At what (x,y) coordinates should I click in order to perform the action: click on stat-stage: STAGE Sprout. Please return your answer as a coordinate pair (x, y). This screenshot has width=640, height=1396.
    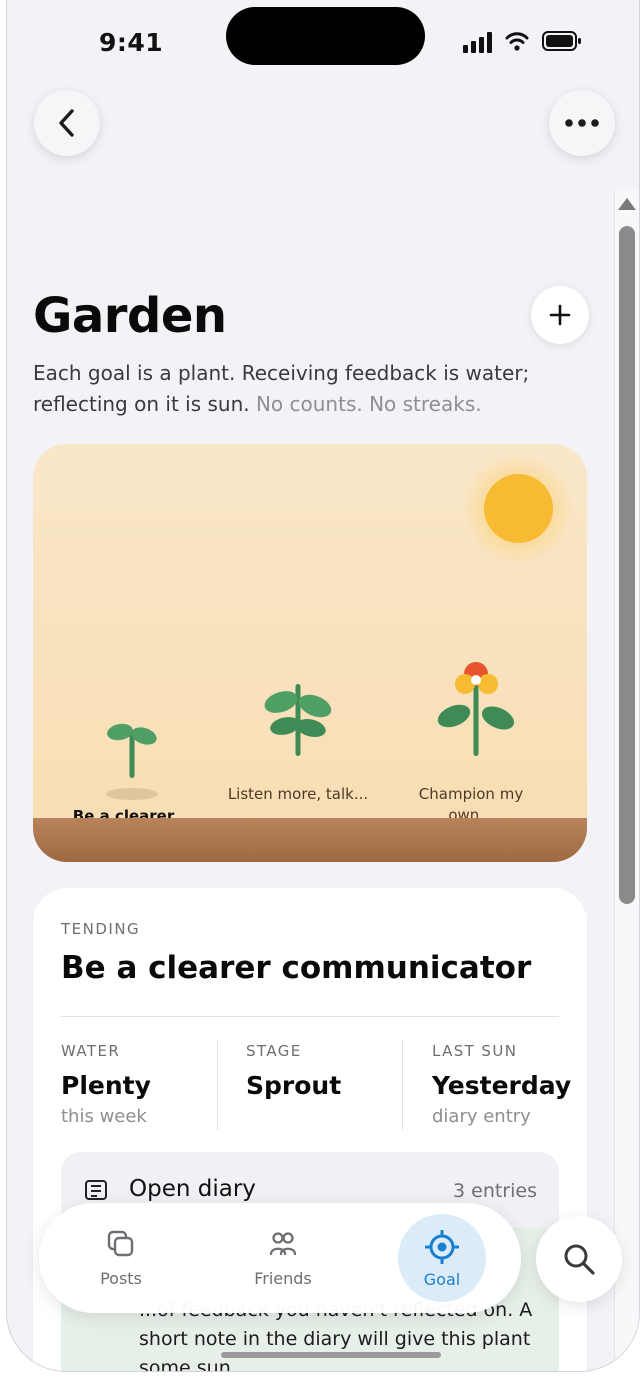
    Looking at the image, I should click on (326, 1074).